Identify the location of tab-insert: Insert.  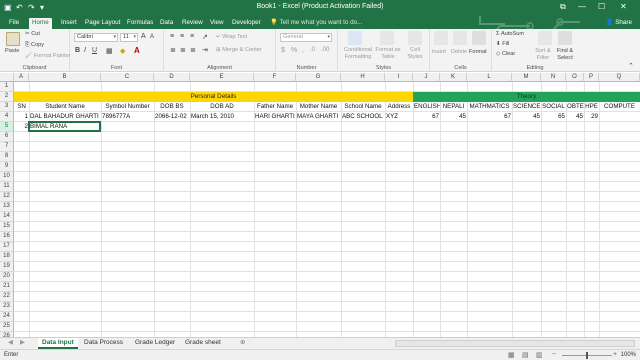
(69, 23).